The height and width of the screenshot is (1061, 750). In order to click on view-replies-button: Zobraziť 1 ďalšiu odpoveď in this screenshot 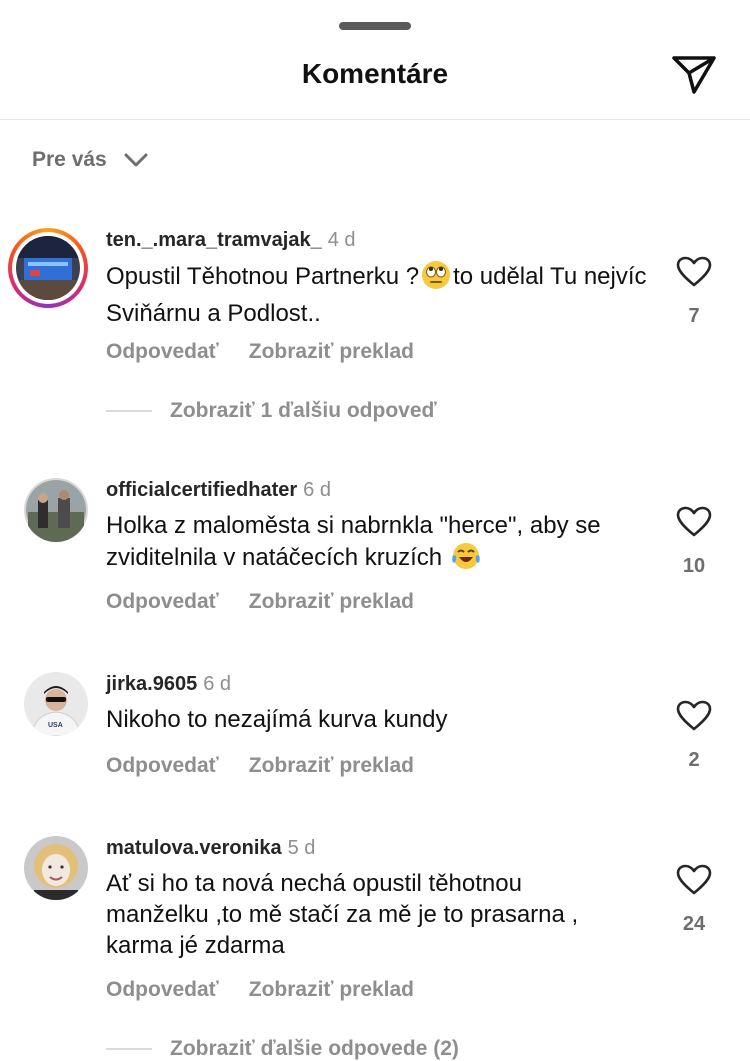, I will do `click(271, 411)`.